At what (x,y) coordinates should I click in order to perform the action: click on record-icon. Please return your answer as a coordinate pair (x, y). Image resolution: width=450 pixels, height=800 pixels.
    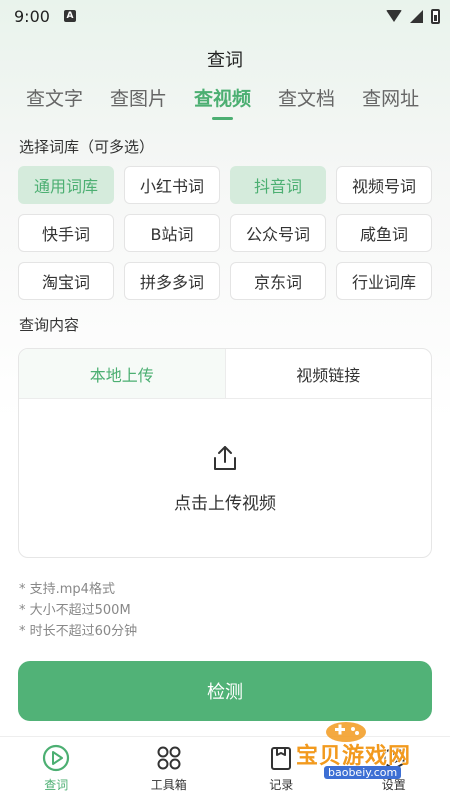
    Looking at the image, I should click on (281, 758).